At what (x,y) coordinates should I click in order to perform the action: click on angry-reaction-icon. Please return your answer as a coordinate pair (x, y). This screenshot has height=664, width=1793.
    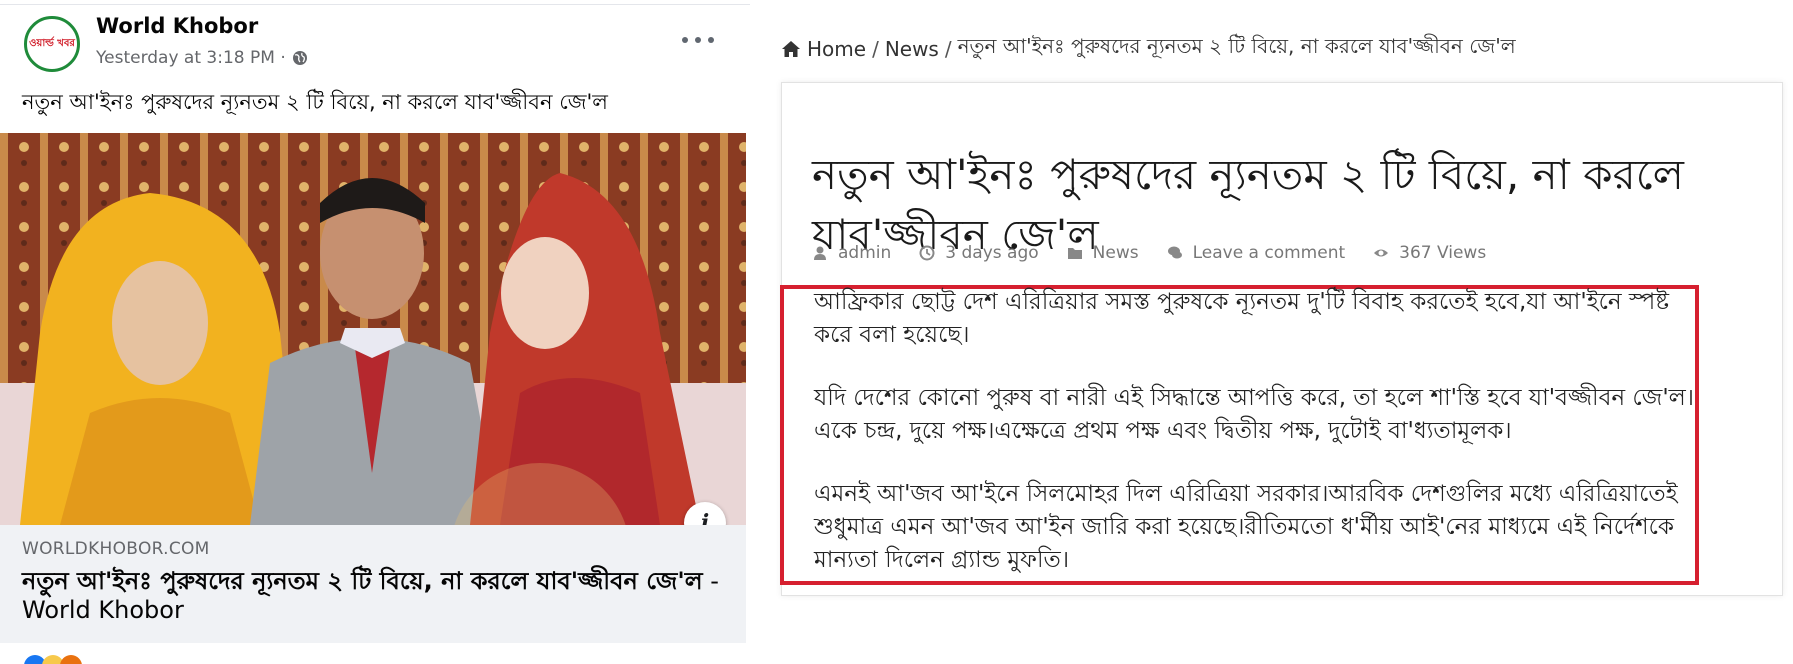
    Looking at the image, I should click on (71, 659).